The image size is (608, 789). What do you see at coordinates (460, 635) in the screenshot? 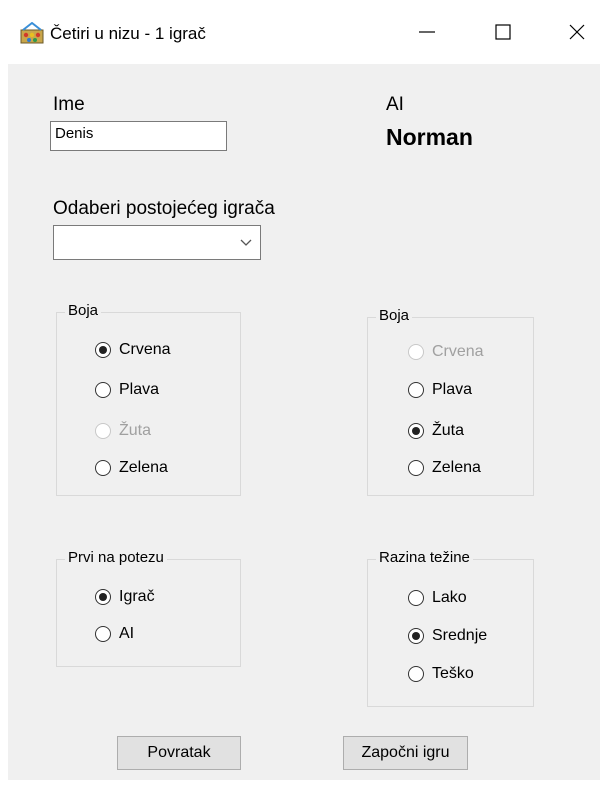
I see `radio-label: Srednje` at bounding box center [460, 635].